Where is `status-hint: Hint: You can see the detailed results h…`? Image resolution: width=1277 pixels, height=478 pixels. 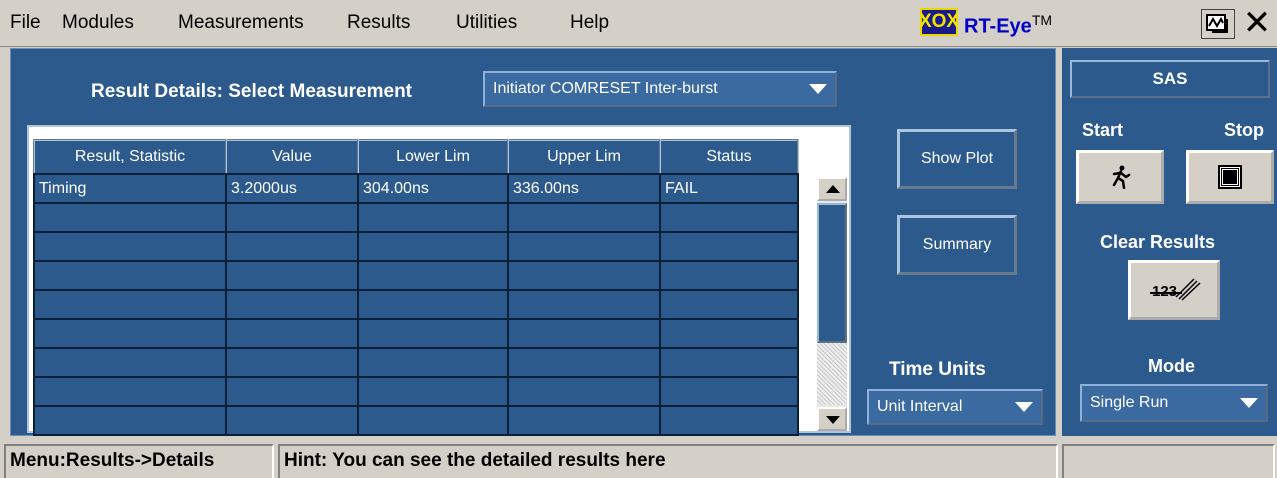
status-hint: Hint: You can see the detailed results h… is located at coordinates (668, 461).